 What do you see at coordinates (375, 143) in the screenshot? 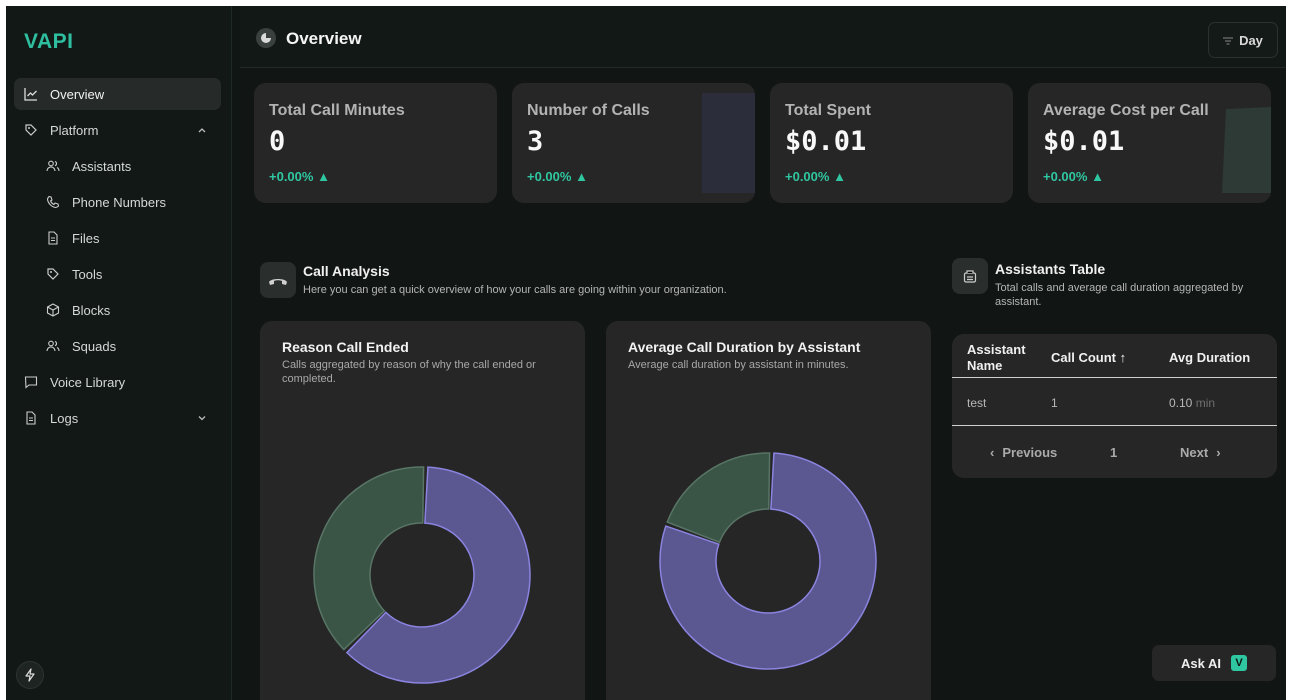
I see `stat-card-total-call-minutes: Total Call Minutes 0 +0.00% ▲` at bounding box center [375, 143].